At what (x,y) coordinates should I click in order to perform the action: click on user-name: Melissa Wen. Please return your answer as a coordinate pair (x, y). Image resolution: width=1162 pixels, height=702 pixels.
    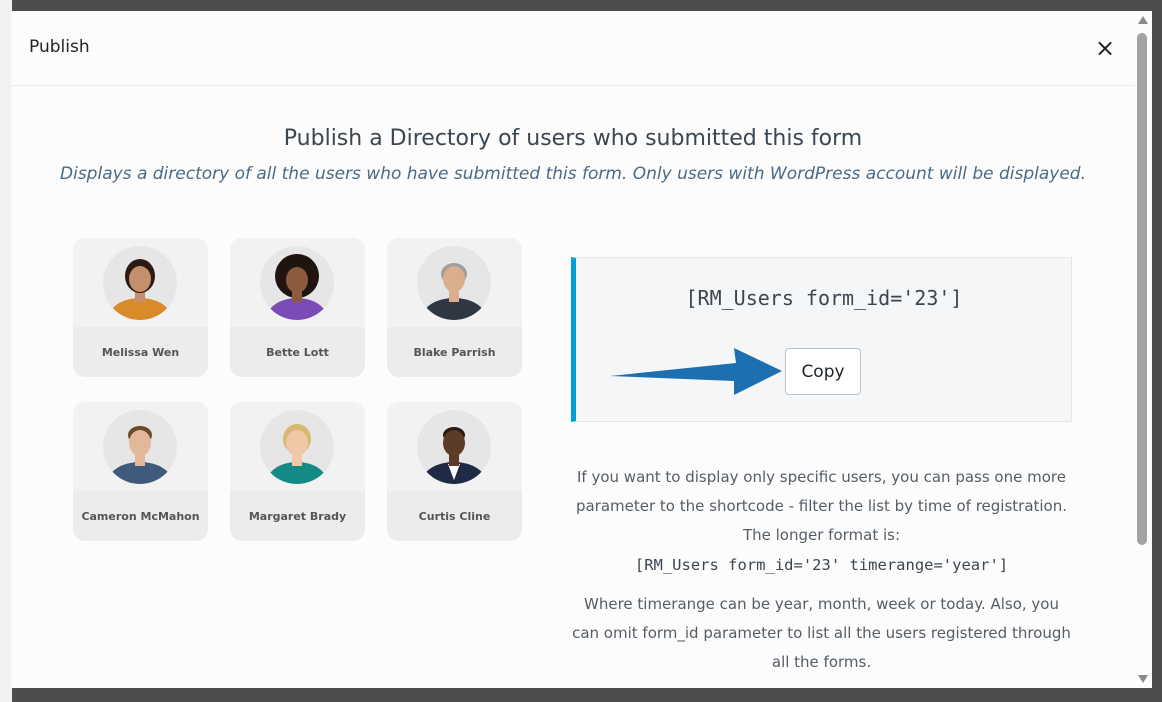
    Looking at the image, I should click on (140, 352).